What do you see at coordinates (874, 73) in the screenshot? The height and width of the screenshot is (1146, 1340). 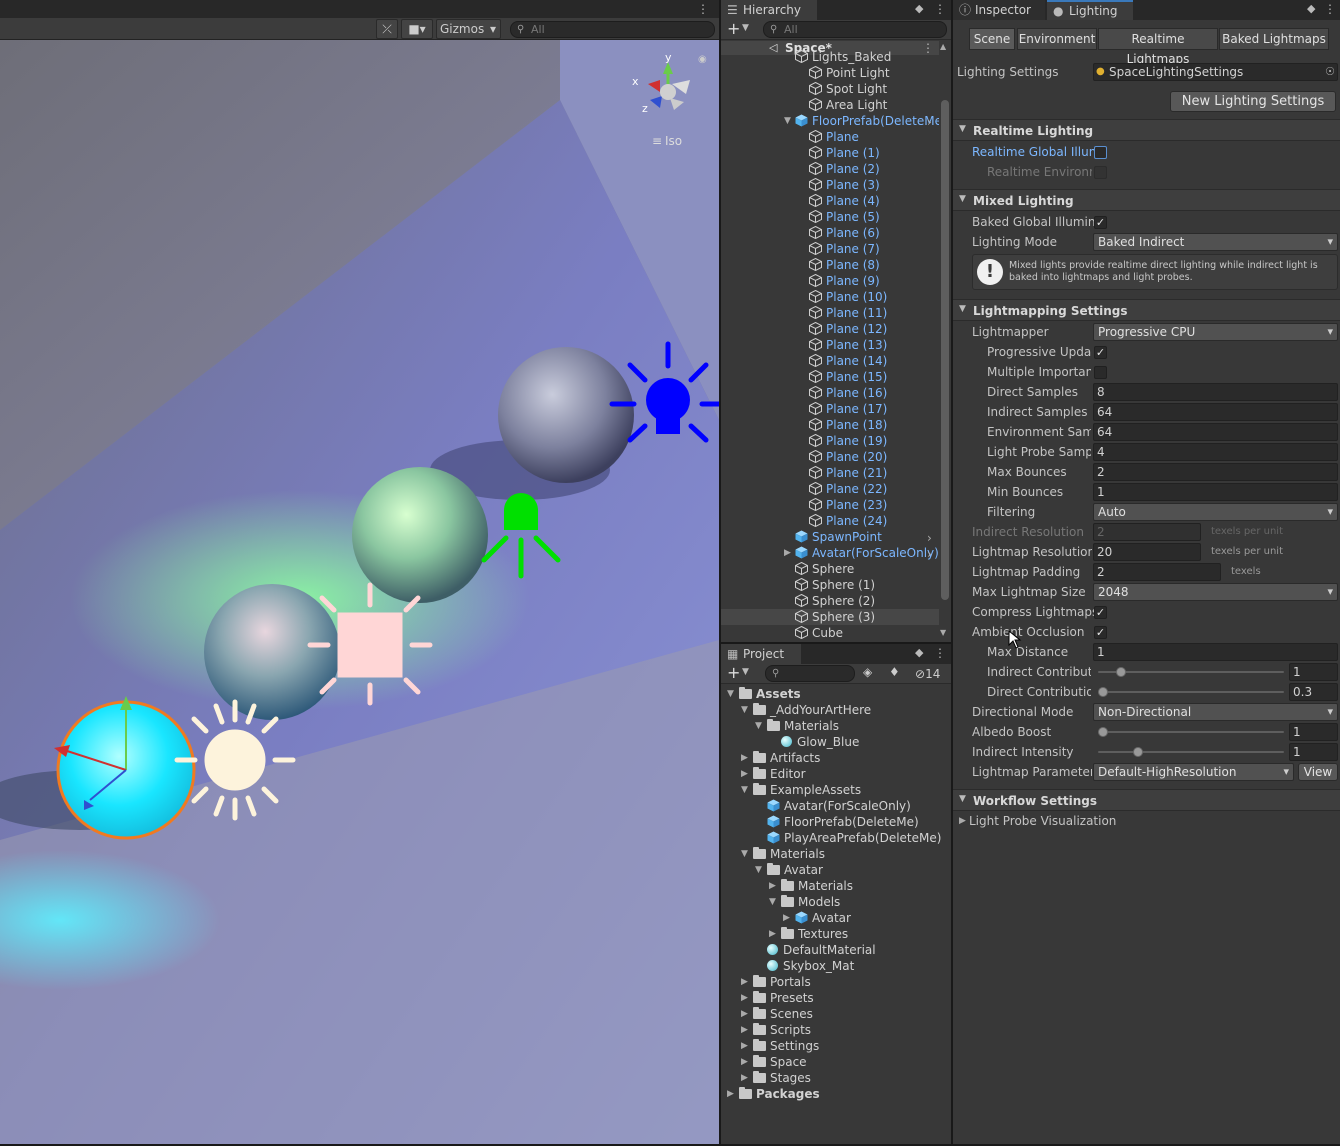 I see `hierarchy-item: Point Light` at bounding box center [874, 73].